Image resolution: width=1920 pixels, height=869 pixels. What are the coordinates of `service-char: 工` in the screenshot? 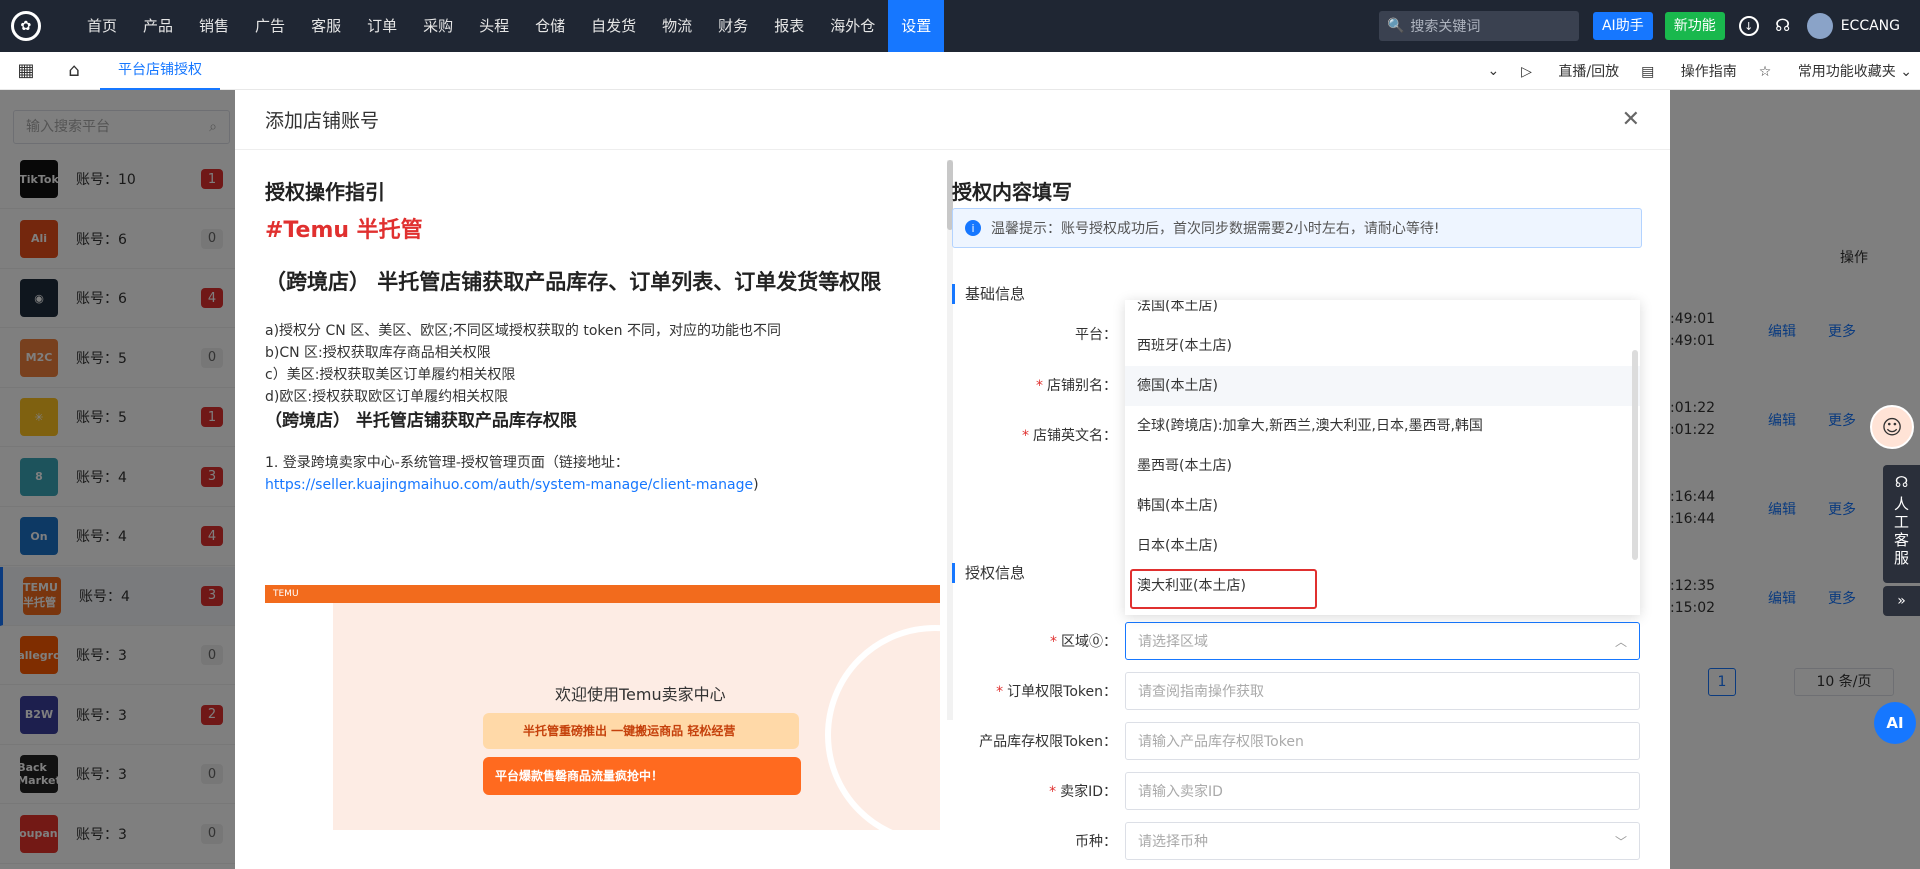 It's located at (1901, 522).